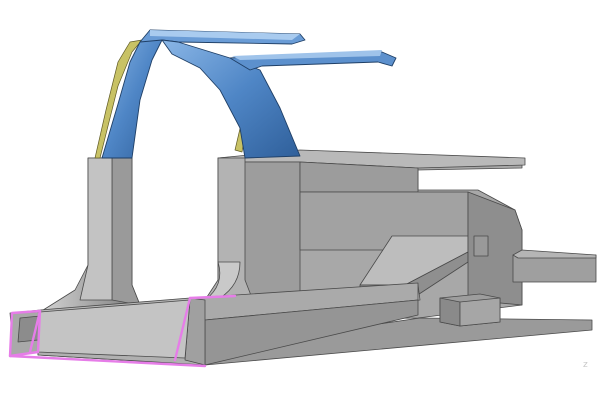  Describe the element at coordinates (90, 235) in the screenshot. I see `front-pillar-base` at that location.